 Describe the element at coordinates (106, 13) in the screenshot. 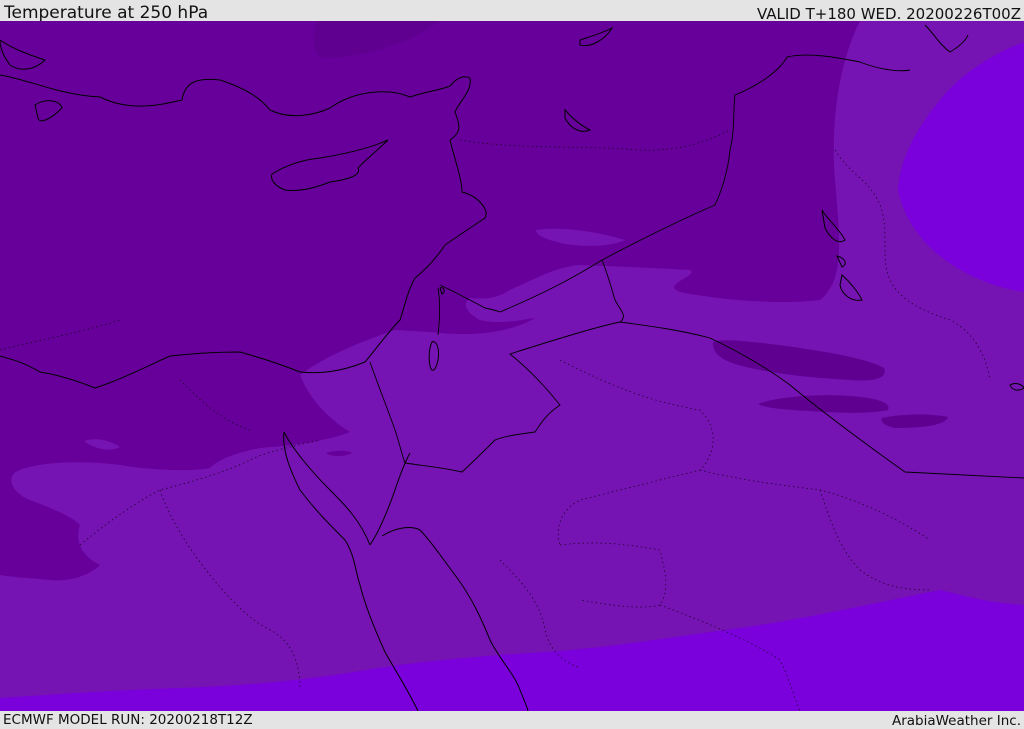

I see `map-title: Temperature at 250 hPa` at that location.